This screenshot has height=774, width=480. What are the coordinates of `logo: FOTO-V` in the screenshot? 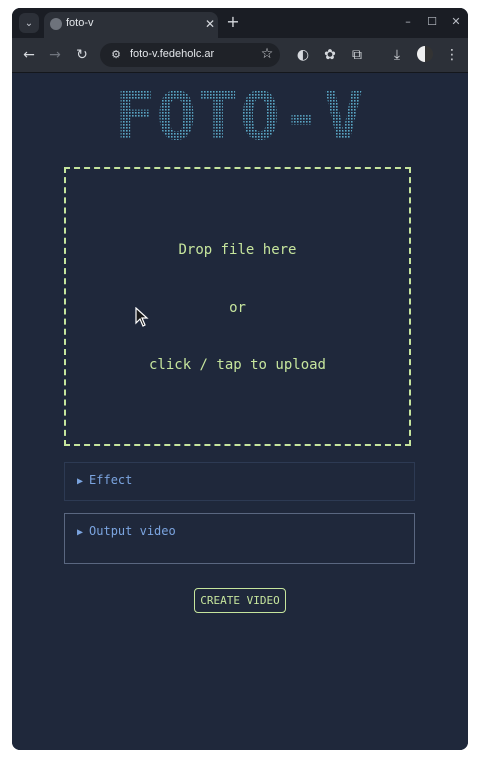 It's located at (240, 115).